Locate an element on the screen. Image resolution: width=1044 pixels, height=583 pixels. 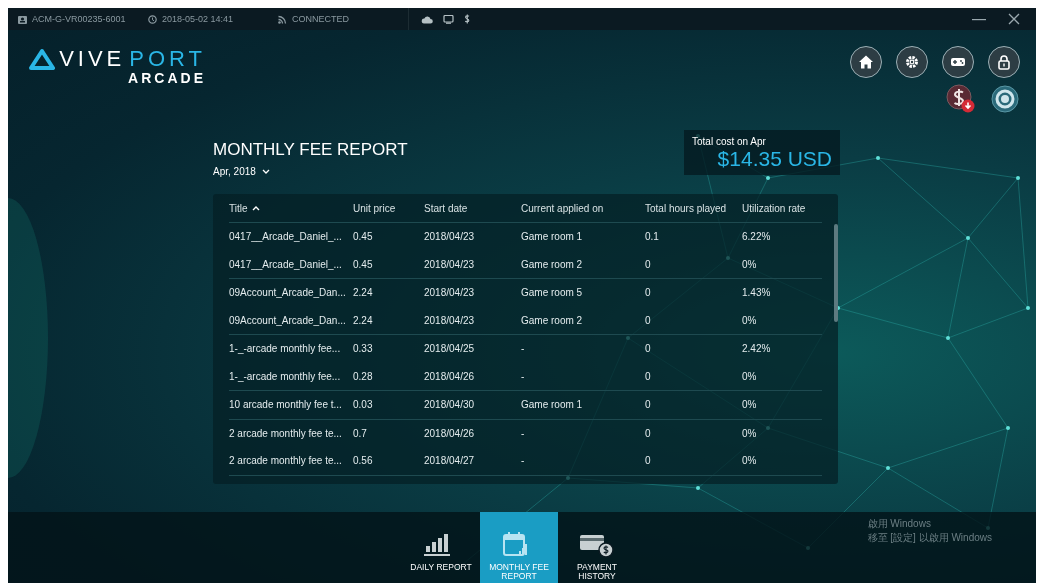
connection-status: CONNECTED is located at coordinates (320, 19).